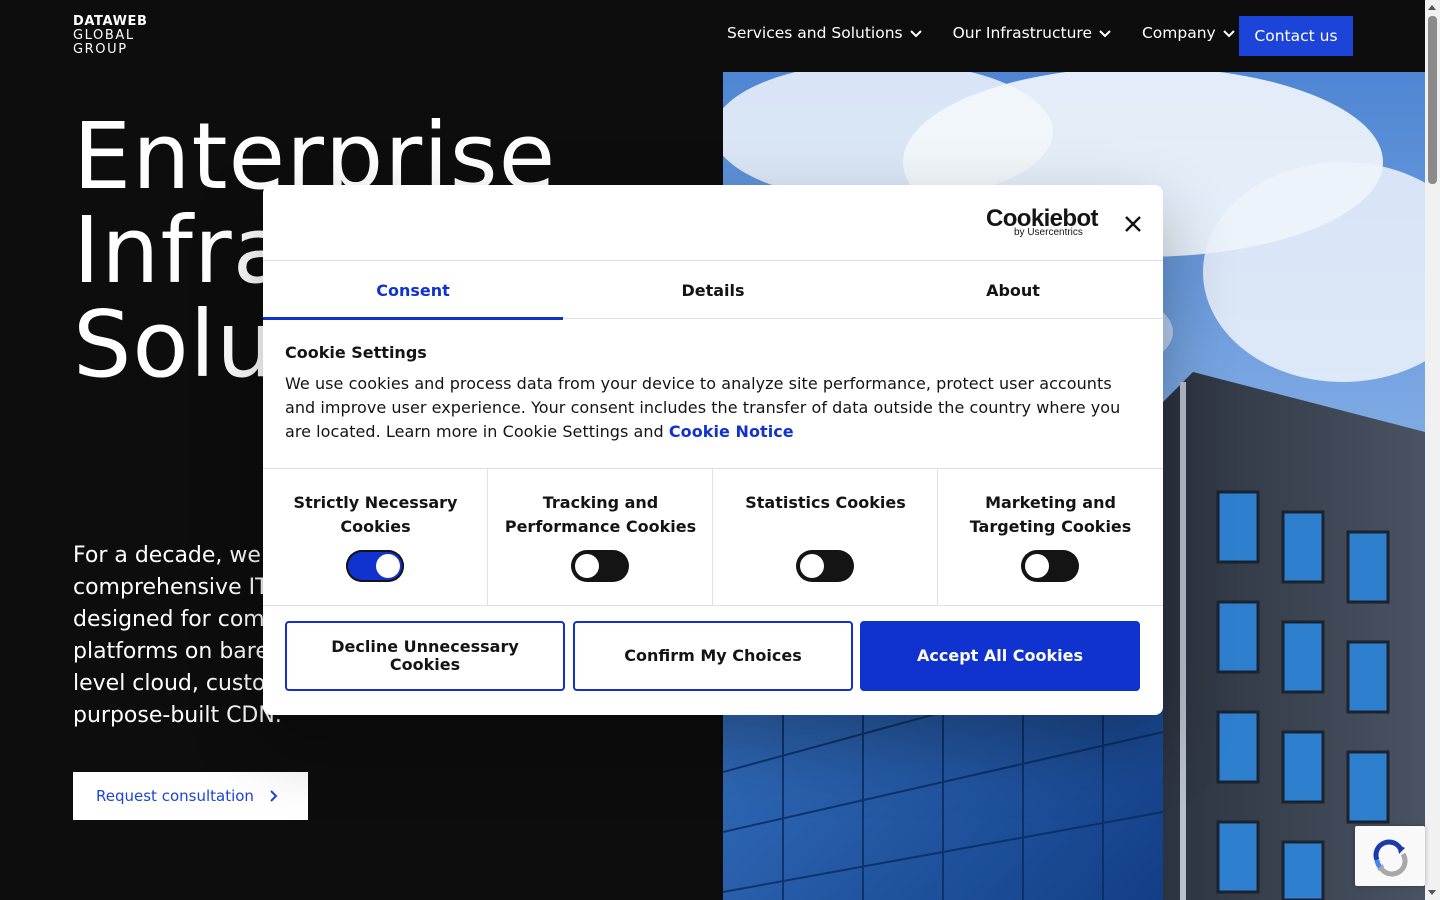 The height and width of the screenshot is (900, 1440). I want to click on category-label: Marketing and Targeting Cookies, so click(1050, 514).